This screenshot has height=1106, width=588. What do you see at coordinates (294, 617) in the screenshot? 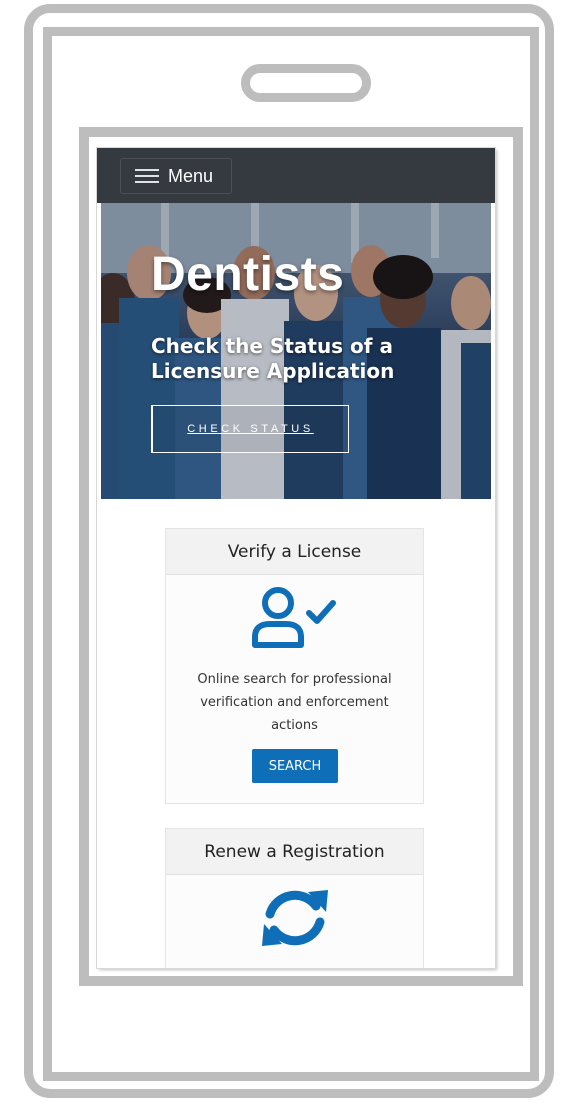
I see `user-check-icon` at bounding box center [294, 617].